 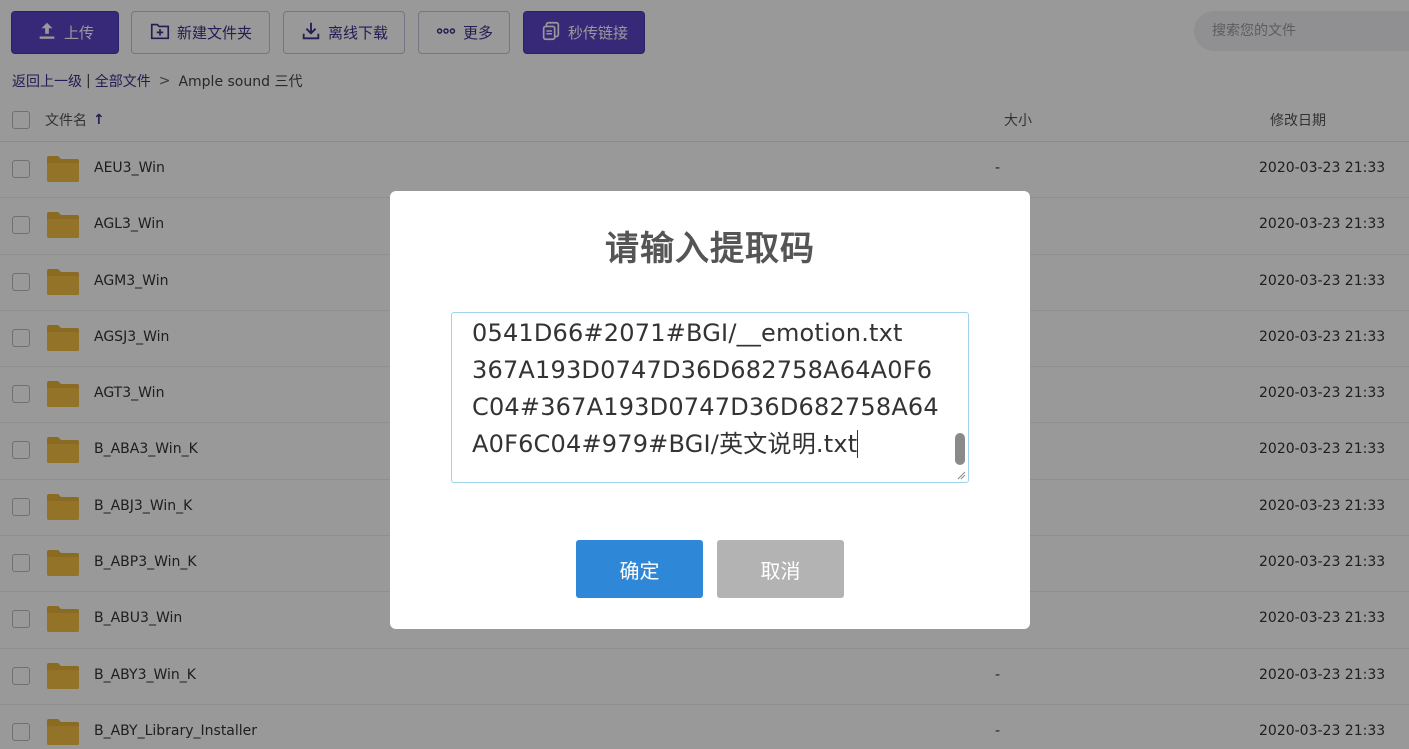 I want to click on dialog-title: 请输入提取码, so click(x=710, y=249).